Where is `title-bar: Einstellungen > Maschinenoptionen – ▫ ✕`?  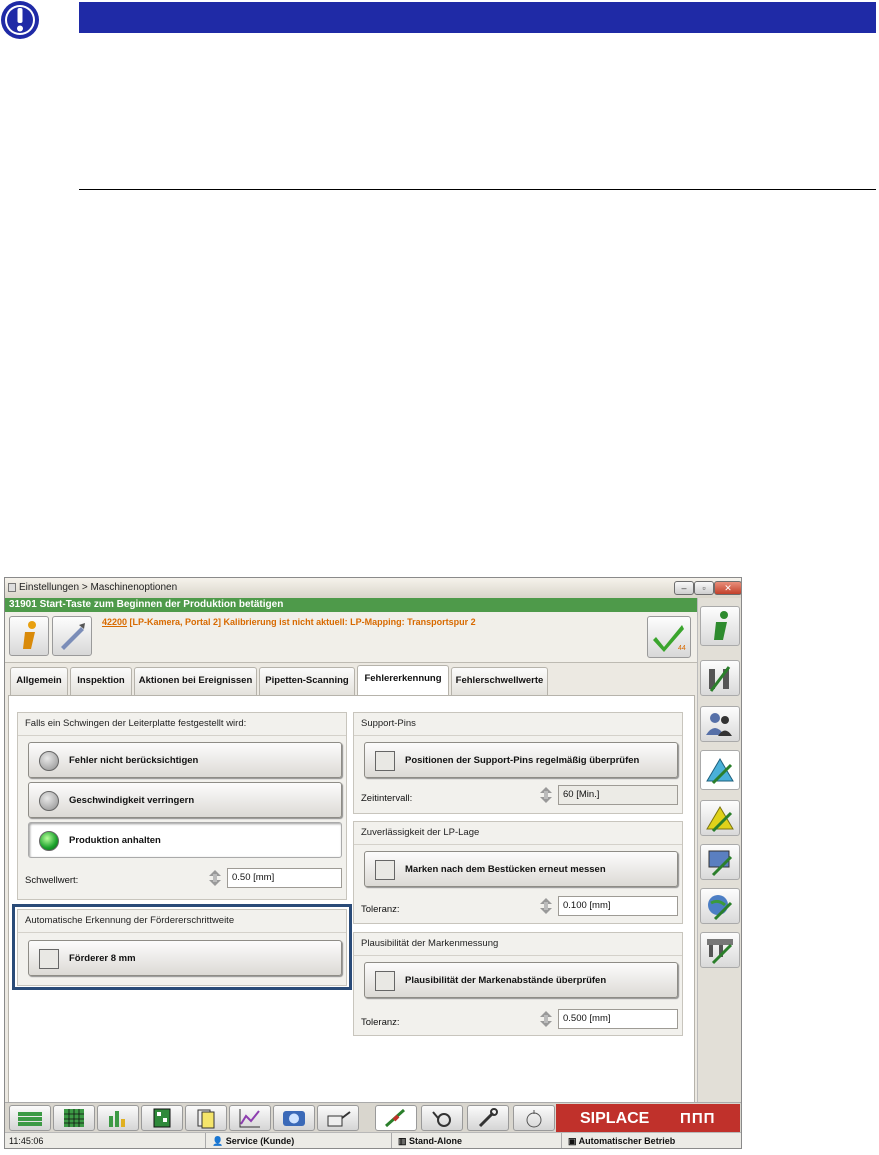 title-bar: Einstellungen > Maschinenoptionen – ▫ ✕ is located at coordinates (373, 588).